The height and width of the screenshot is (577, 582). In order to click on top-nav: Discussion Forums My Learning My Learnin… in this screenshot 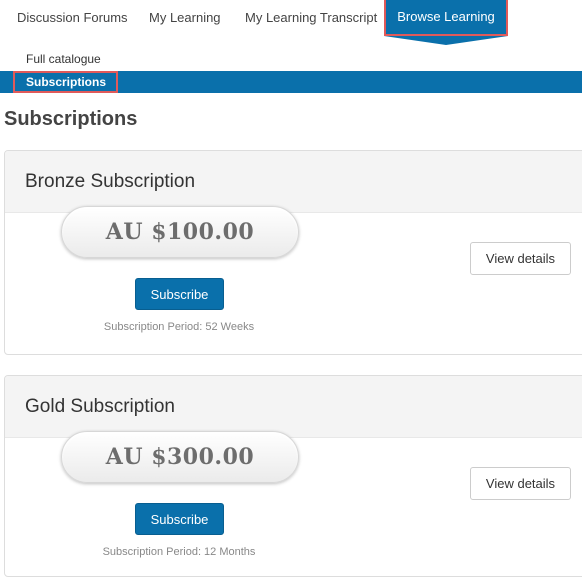, I will do `click(291, 22)`.